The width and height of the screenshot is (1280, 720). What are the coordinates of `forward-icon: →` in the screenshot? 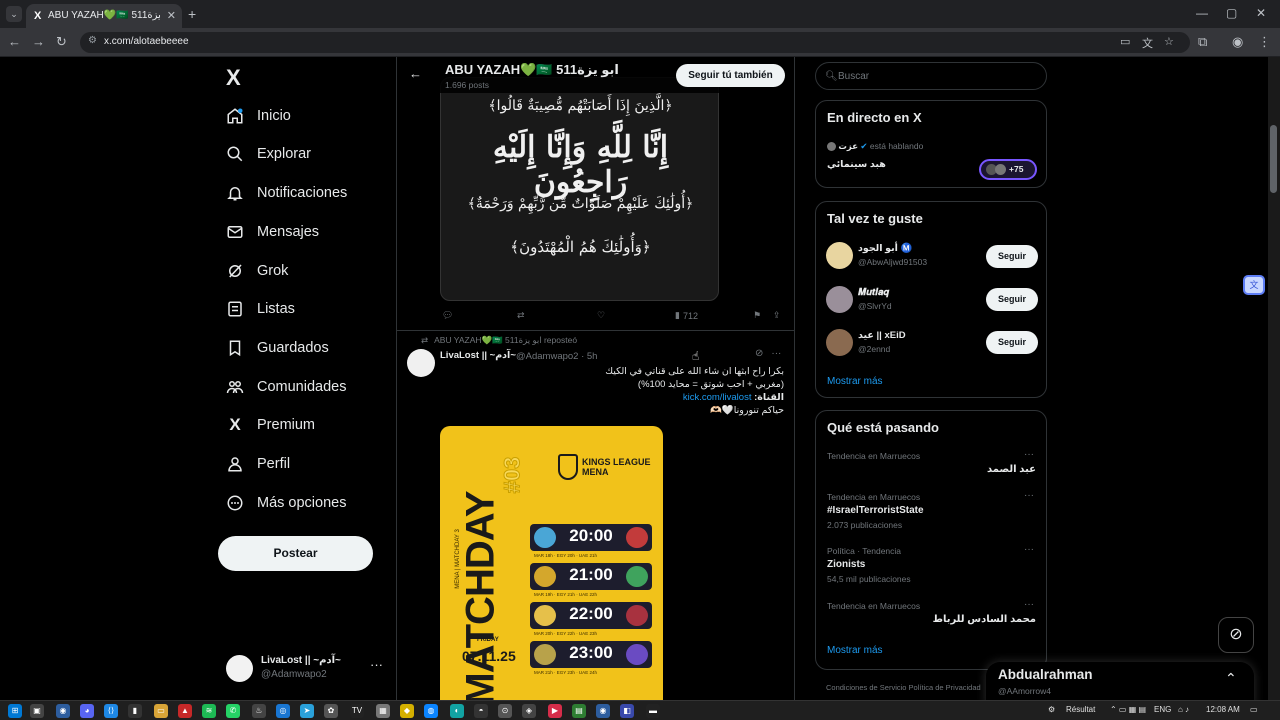 It's located at (38, 42).